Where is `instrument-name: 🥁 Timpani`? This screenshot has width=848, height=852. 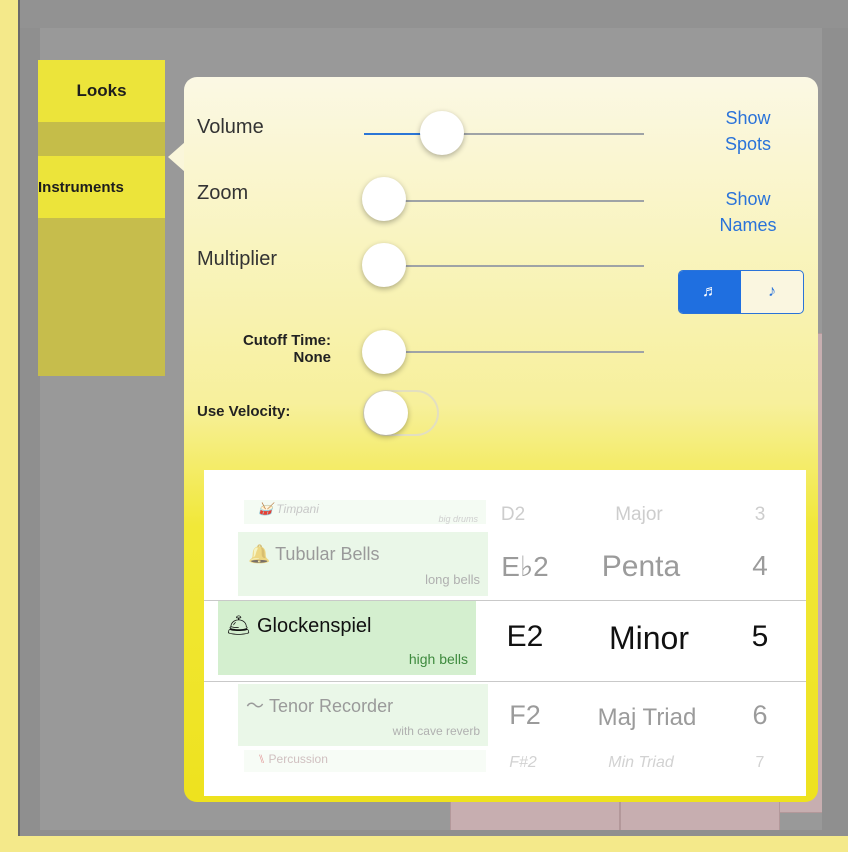 instrument-name: 🥁 Timpani is located at coordinates (288, 509).